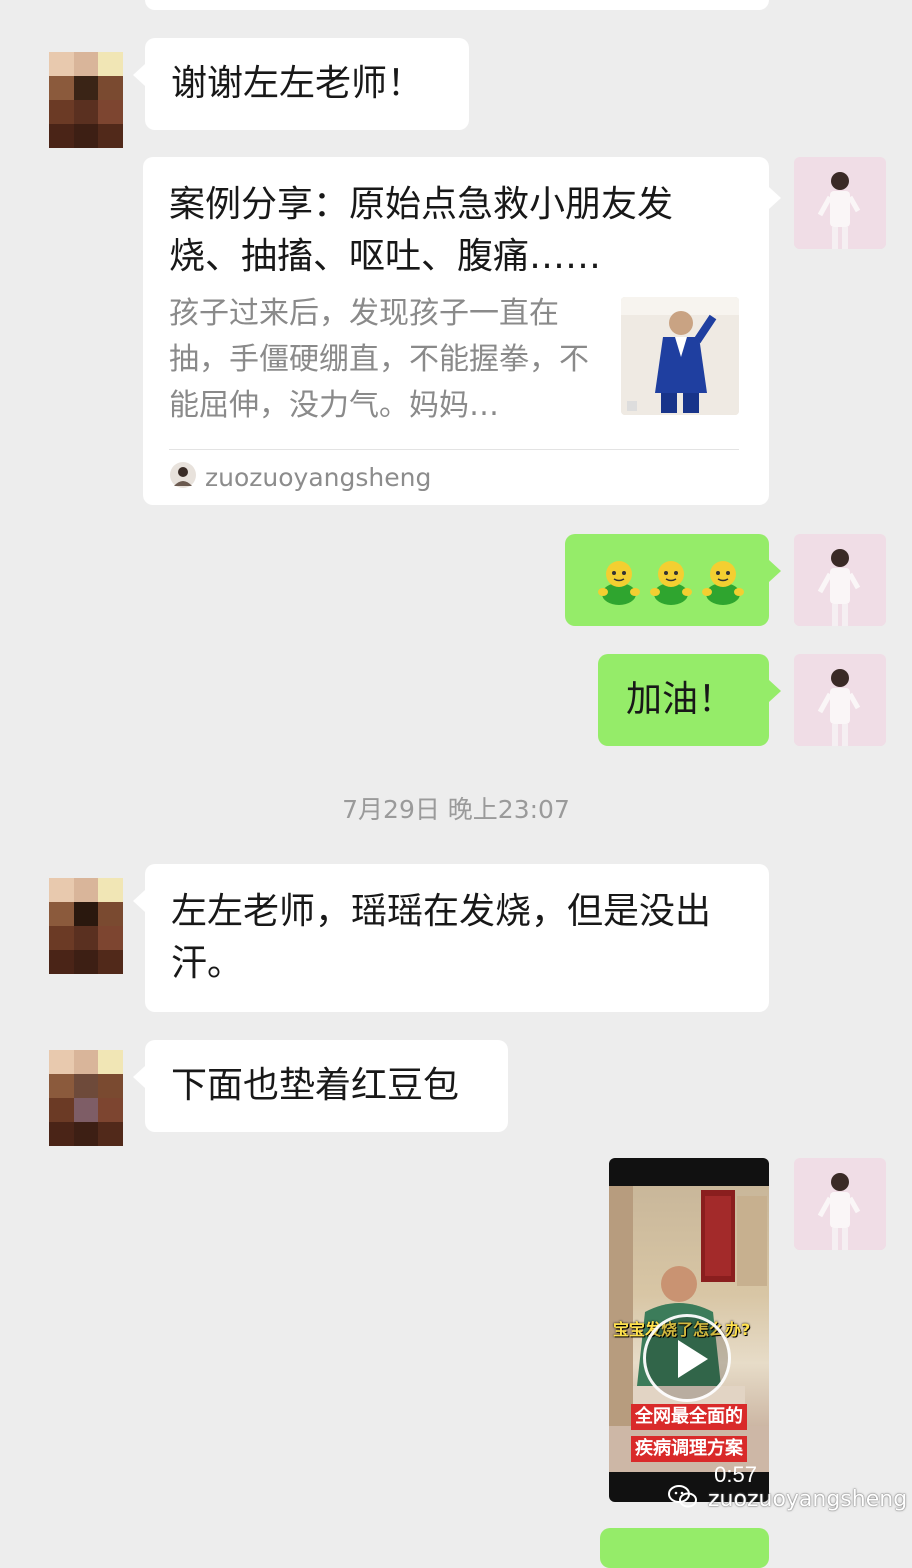 This screenshot has height=1568, width=912. I want to click on video-thumbnail: 宝宝发烧了怎么办? 全网最全面的 疾病调理方案, so click(689, 1329).